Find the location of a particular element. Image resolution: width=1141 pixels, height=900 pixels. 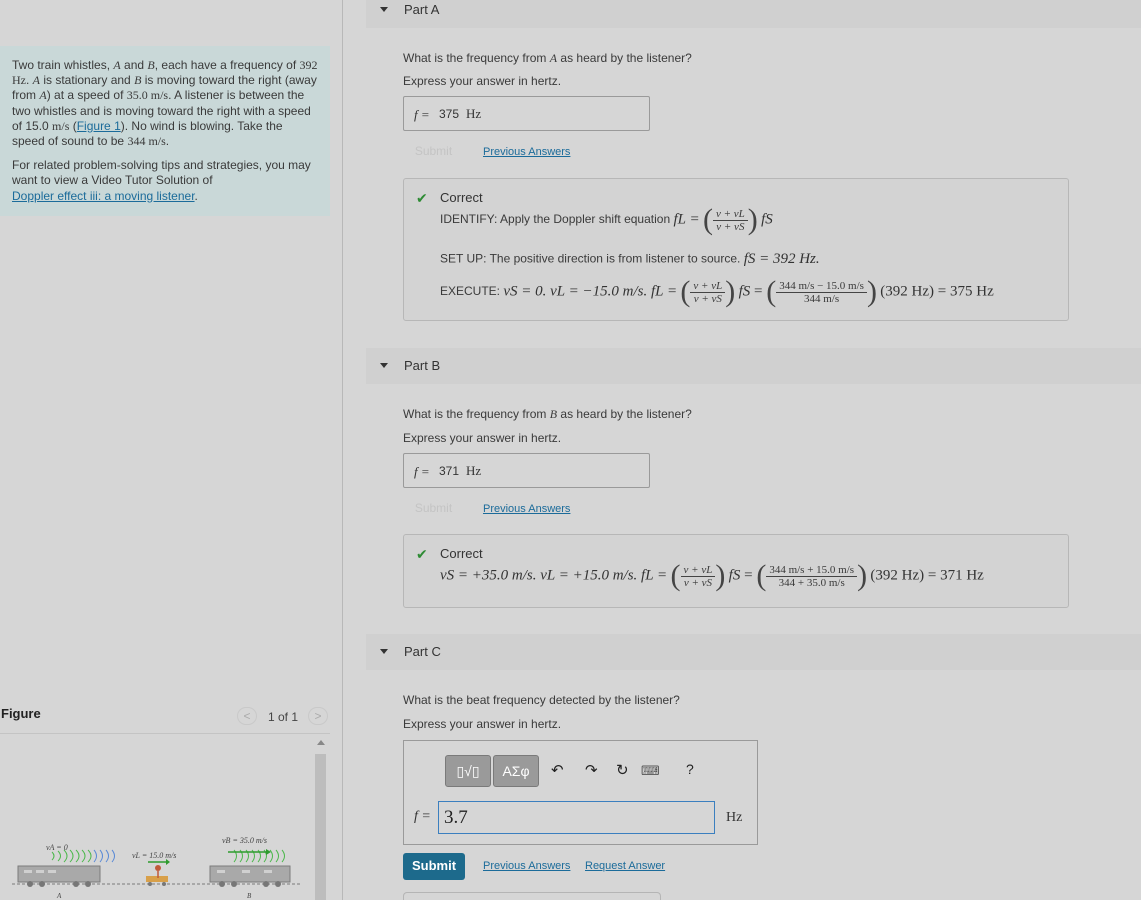

question-var: A is located at coordinates (553, 58).